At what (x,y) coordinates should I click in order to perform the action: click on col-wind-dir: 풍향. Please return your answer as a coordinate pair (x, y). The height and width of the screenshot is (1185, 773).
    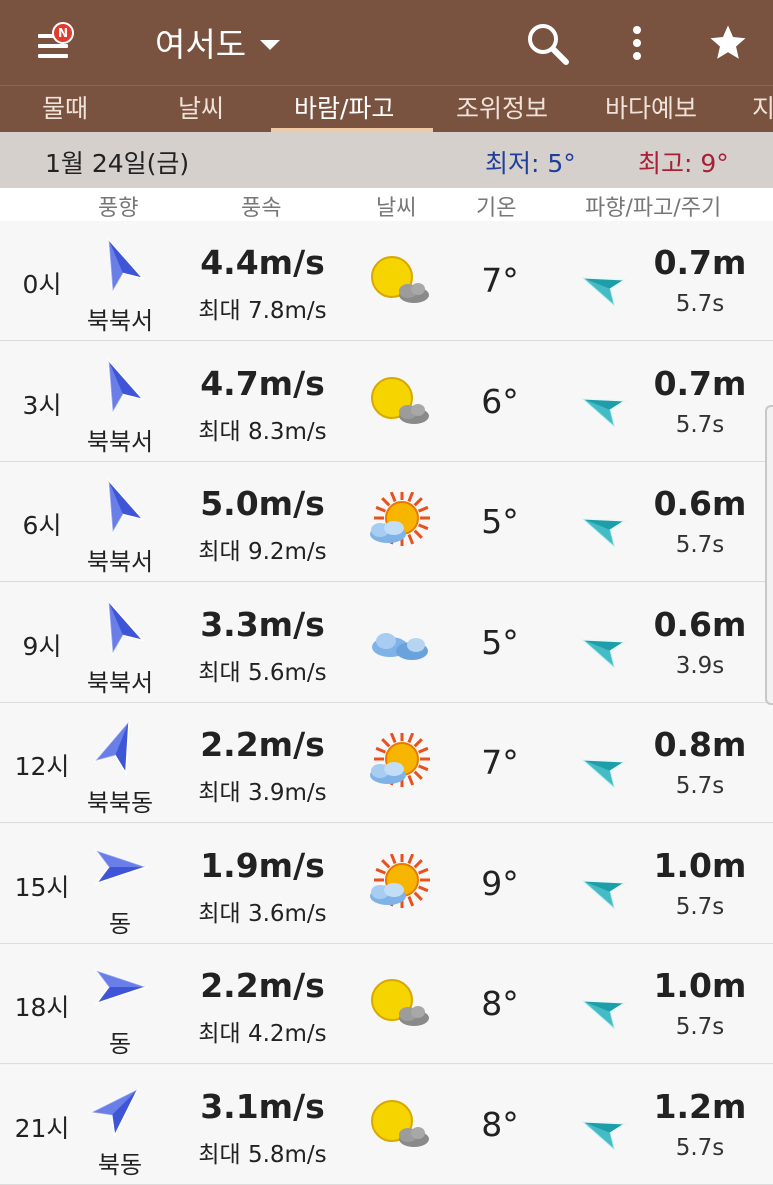
    Looking at the image, I should click on (118, 208).